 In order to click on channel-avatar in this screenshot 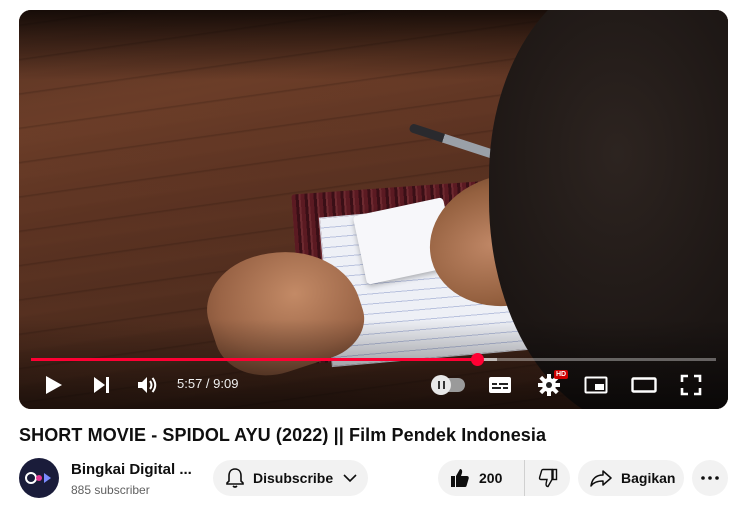, I will do `click(39, 478)`.